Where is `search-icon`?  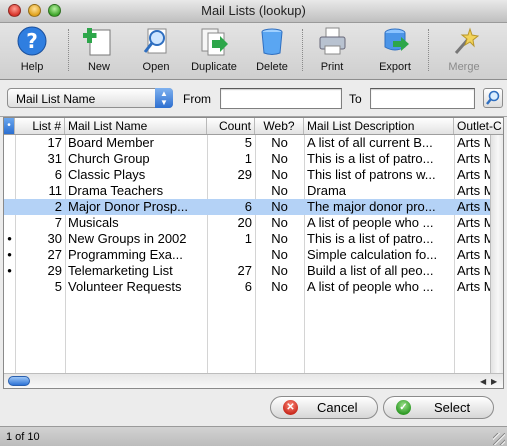 search-icon is located at coordinates (493, 97).